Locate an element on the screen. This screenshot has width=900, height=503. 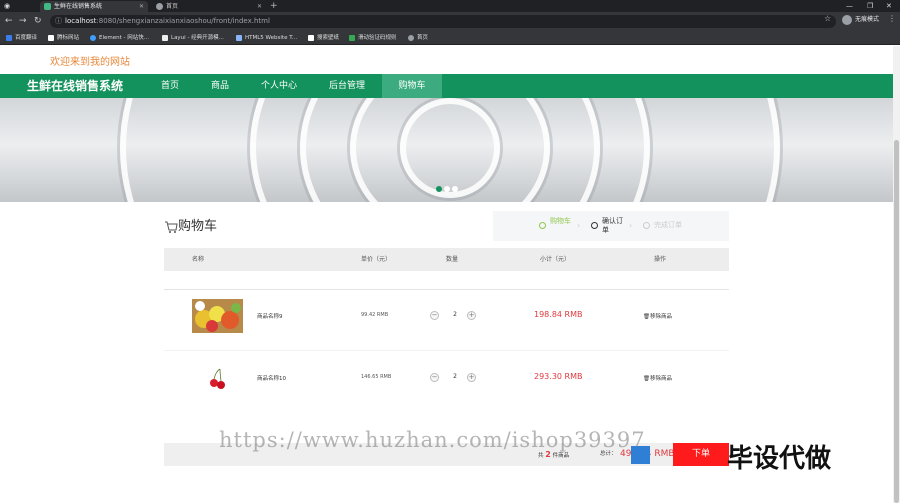
unit-price: 99.42 RMB is located at coordinates (375, 315).